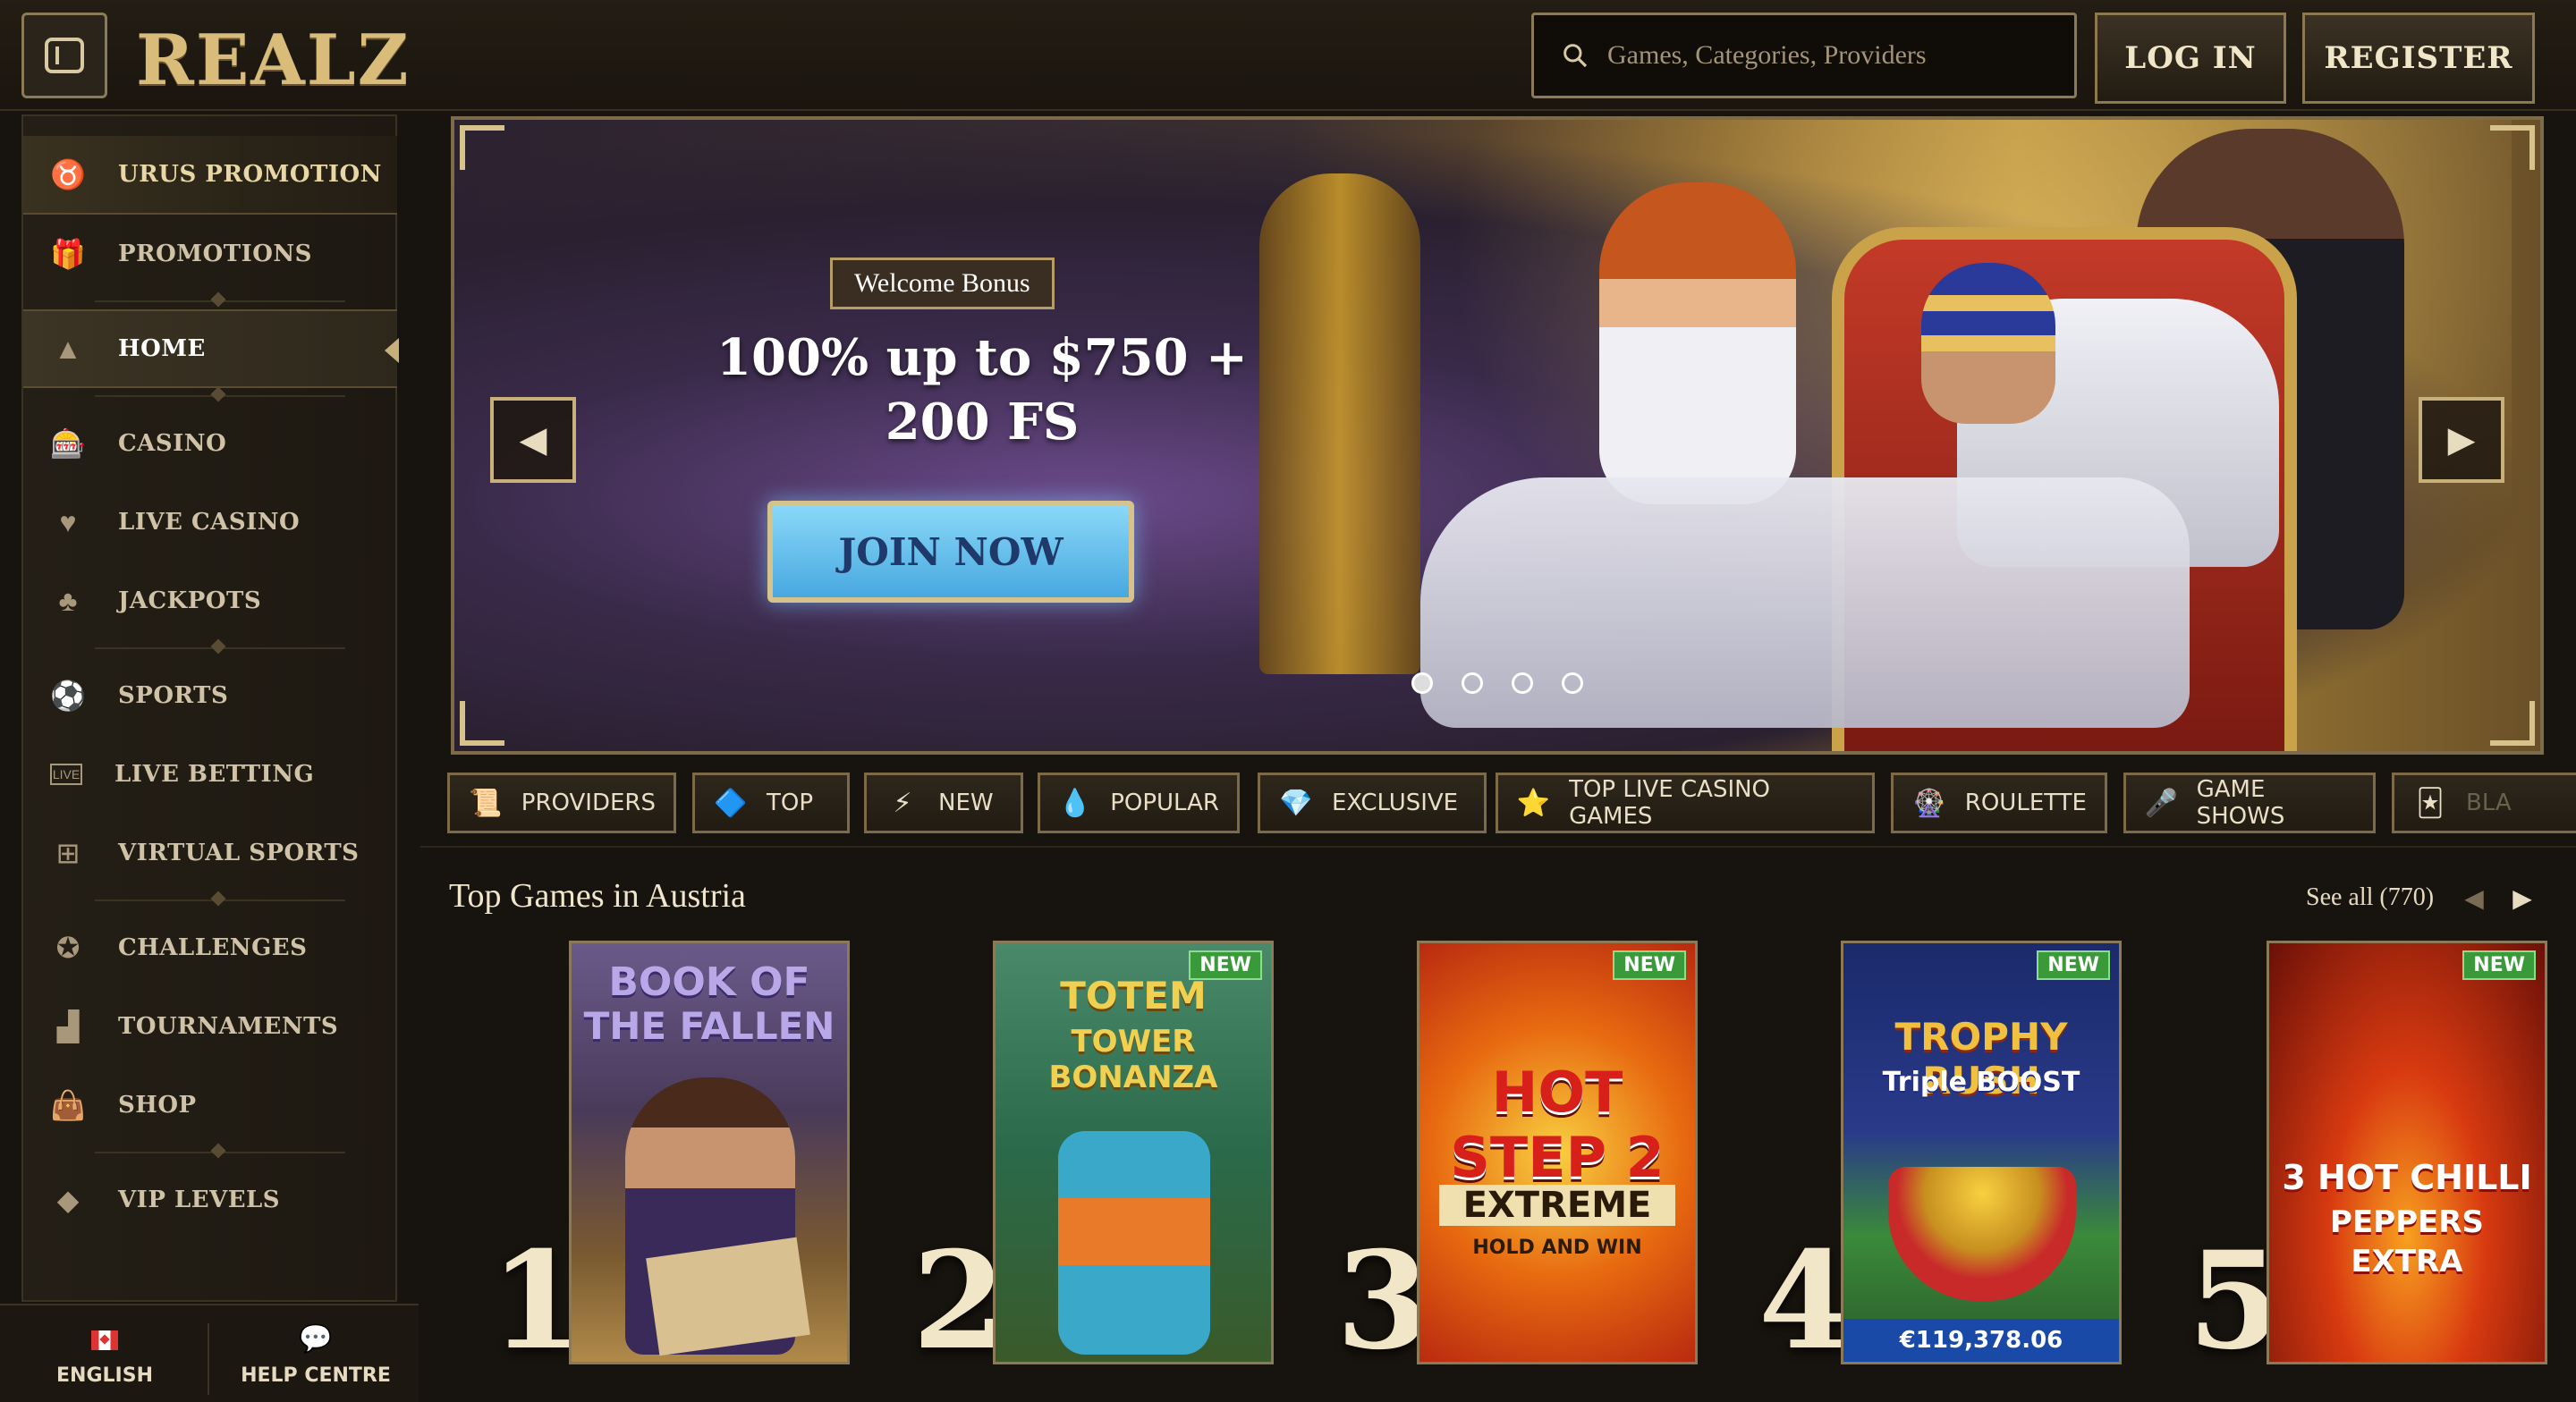  What do you see at coordinates (709, 1026) in the screenshot?
I see `game-title: THE FALLEN` at bounding box center [709, 1026].